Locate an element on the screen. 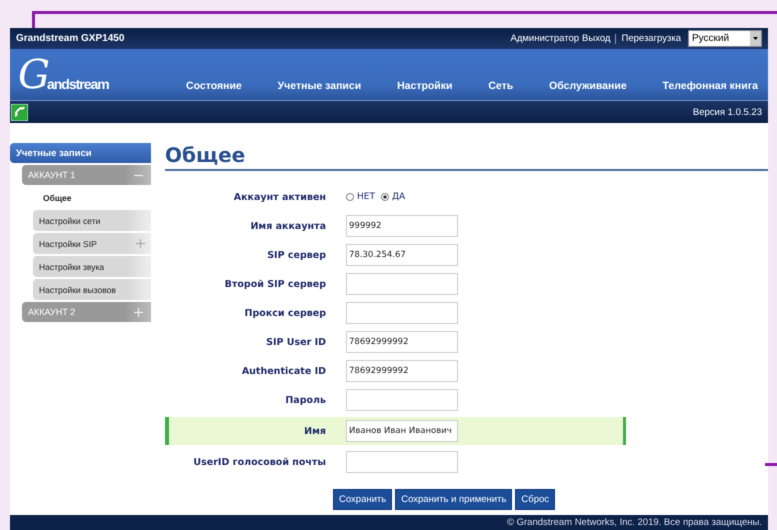 Image resolution: width=777 pixels, height=530 pixels. field-label: SIP сервер is located at coordinates (296, 255).